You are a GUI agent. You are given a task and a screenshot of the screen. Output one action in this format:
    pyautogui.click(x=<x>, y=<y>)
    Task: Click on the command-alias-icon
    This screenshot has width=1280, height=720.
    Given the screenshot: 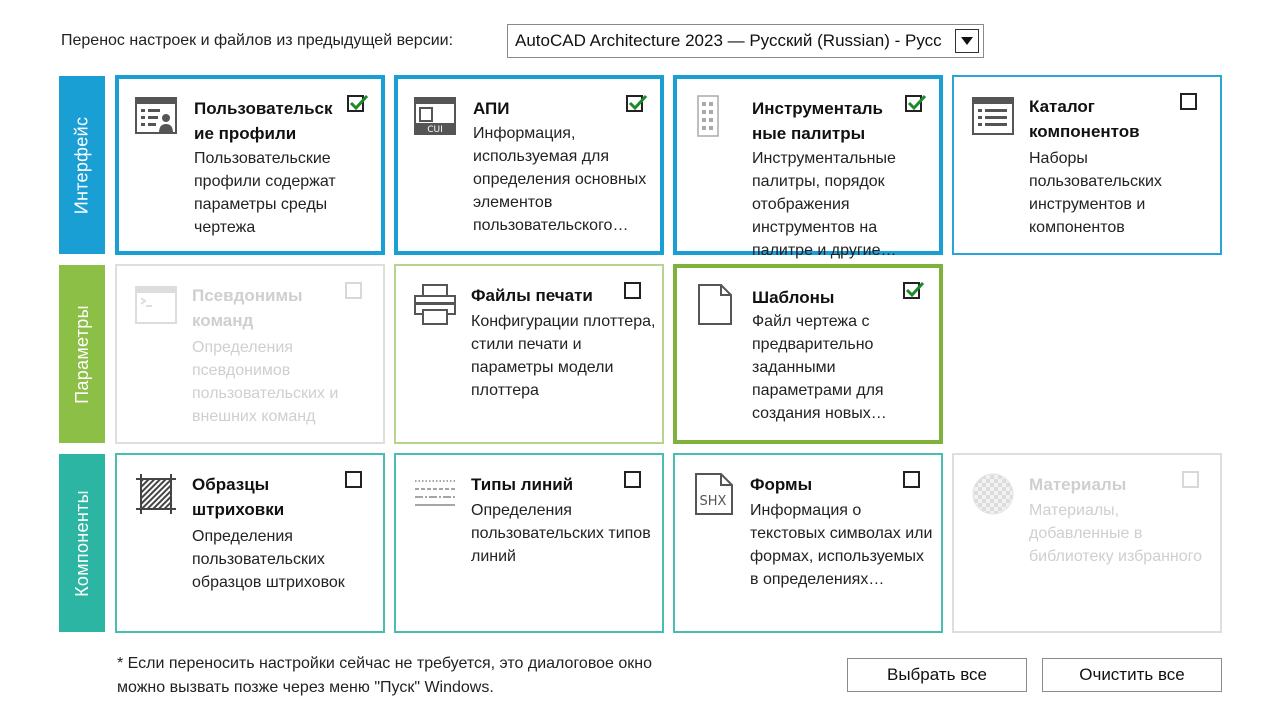 What is the action you would take?
    pyautogui.click(x=156, y=305)
    